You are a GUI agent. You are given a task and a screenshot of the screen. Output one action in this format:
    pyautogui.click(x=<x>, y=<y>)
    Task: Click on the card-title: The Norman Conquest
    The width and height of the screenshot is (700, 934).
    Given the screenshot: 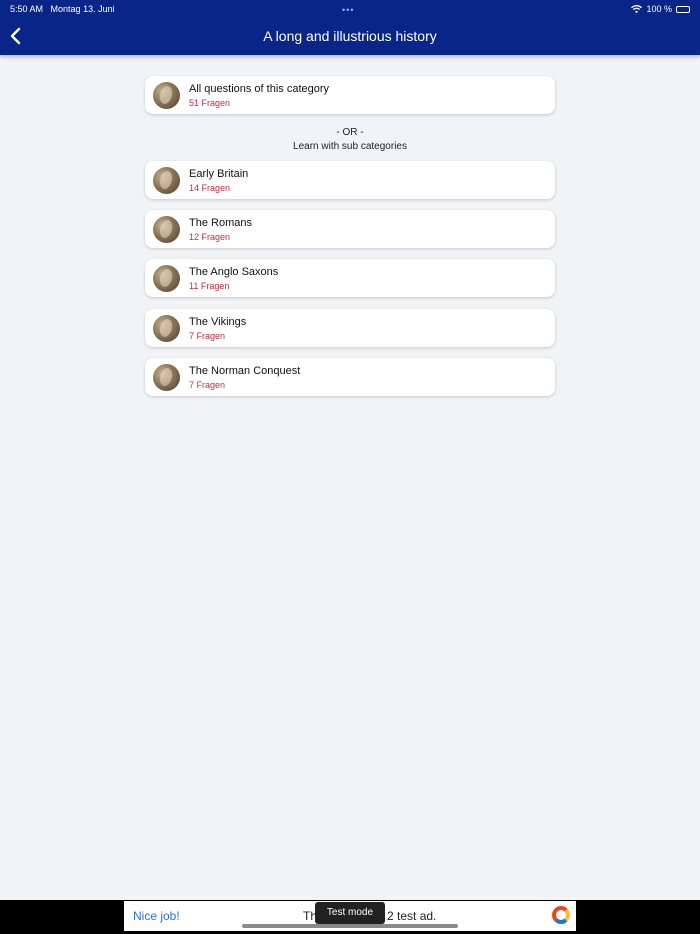 What is the action you would take?
    pyautogui.click(x=245, y=371)
    